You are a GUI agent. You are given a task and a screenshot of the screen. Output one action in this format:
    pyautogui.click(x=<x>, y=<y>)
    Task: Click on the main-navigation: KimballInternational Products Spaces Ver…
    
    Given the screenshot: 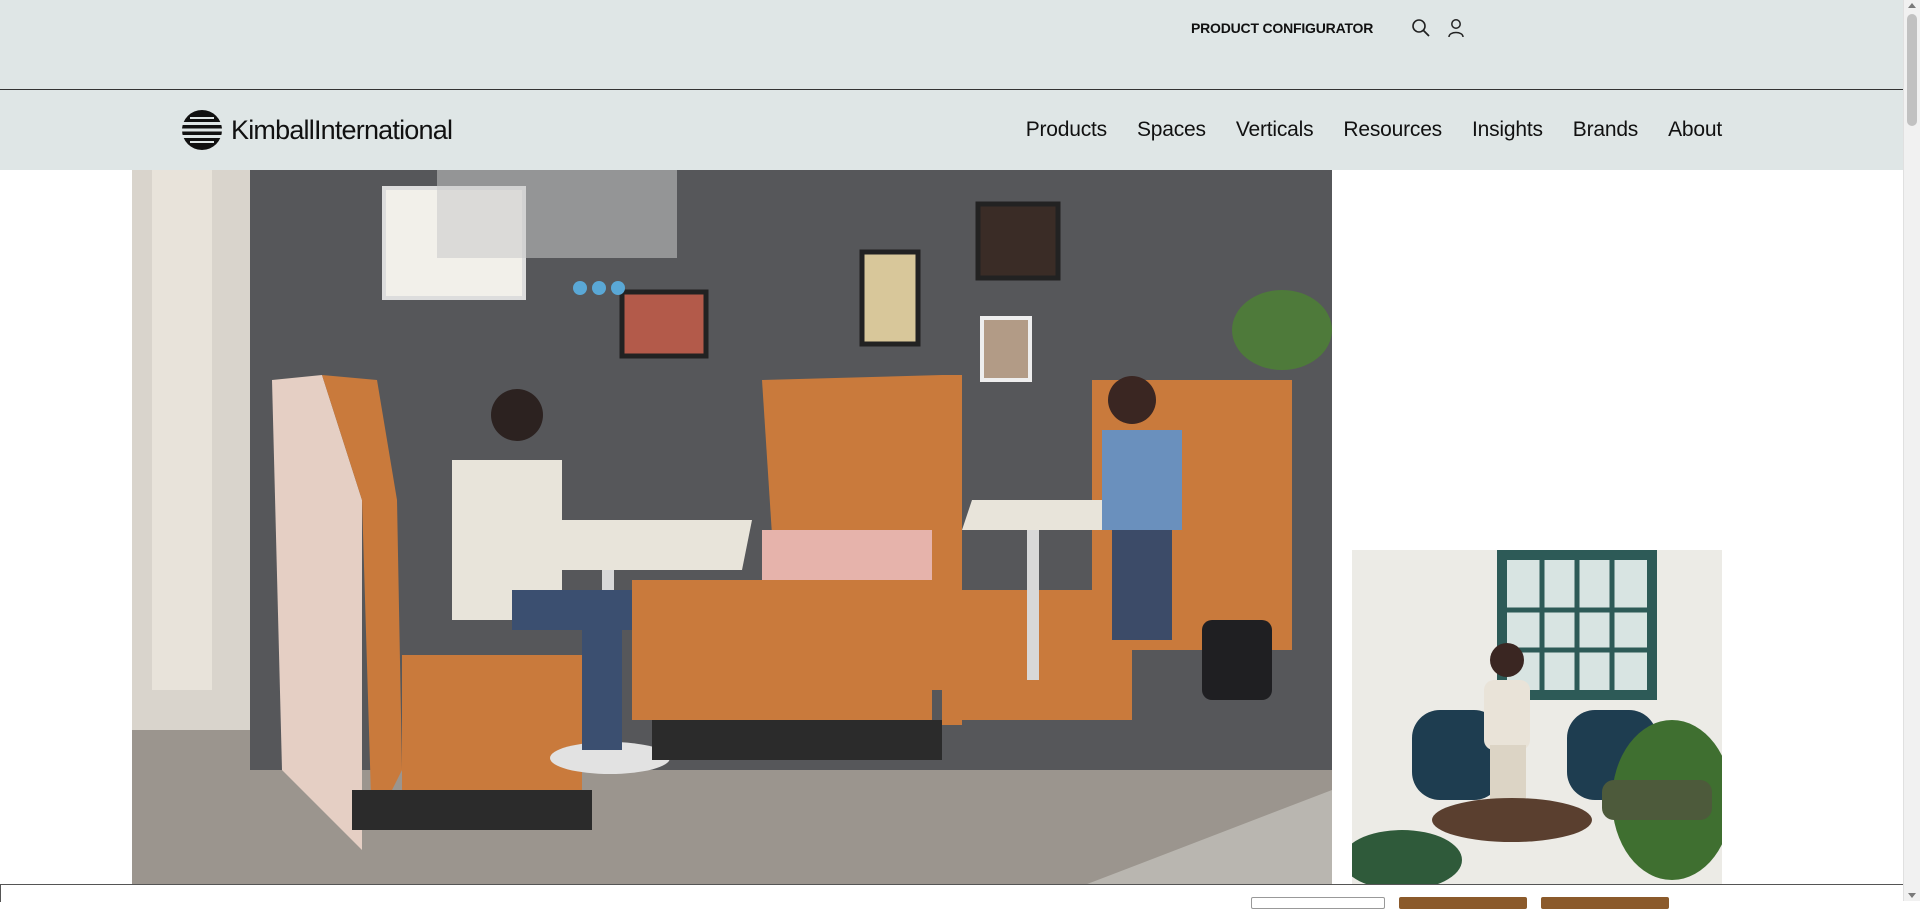 What is the action you would take?
    pyautogui.click(x=952, y=130)
    